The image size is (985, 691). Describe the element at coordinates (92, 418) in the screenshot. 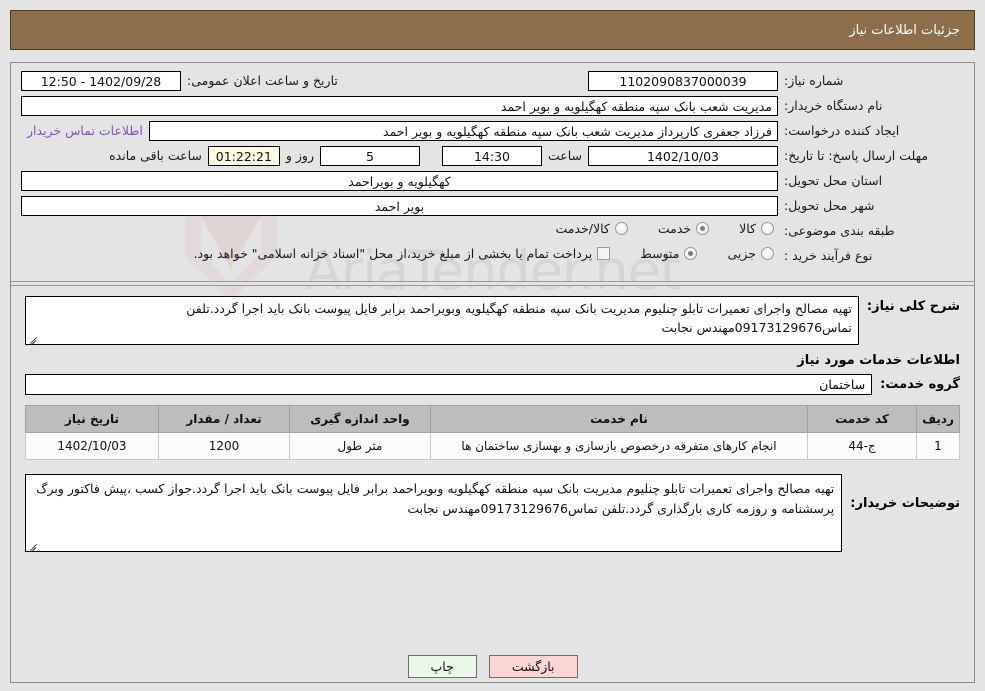

I see `th-need-date: تاریخ نیاز` at that location.